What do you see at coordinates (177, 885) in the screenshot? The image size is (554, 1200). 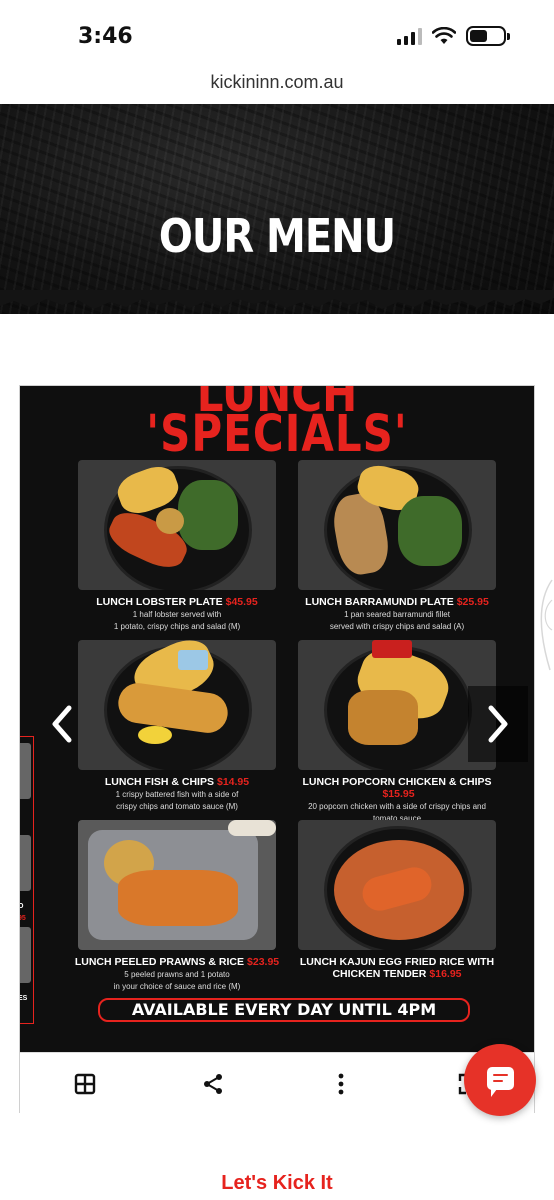 I see `prawns-rice-photo` at bounding box center [177, 885].